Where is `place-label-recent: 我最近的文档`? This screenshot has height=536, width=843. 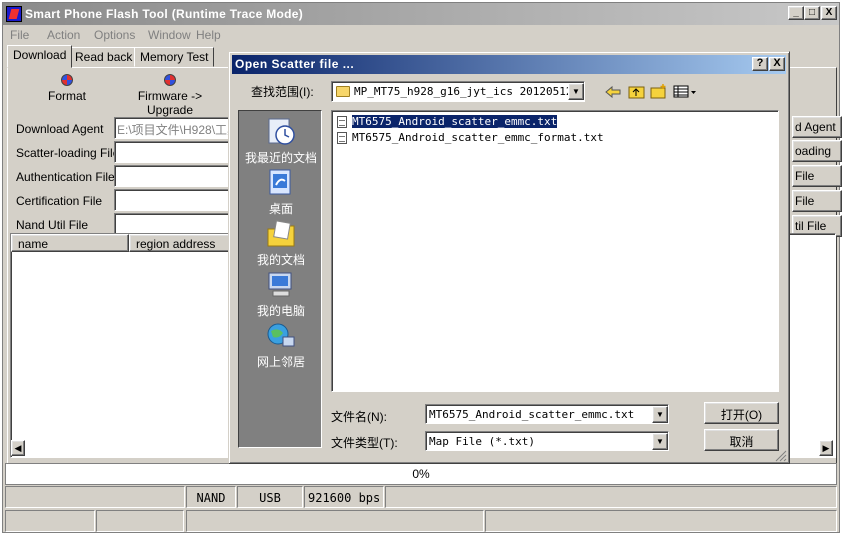 place-label-recent: 我最近的文档 is located at coordinates (280, 158).